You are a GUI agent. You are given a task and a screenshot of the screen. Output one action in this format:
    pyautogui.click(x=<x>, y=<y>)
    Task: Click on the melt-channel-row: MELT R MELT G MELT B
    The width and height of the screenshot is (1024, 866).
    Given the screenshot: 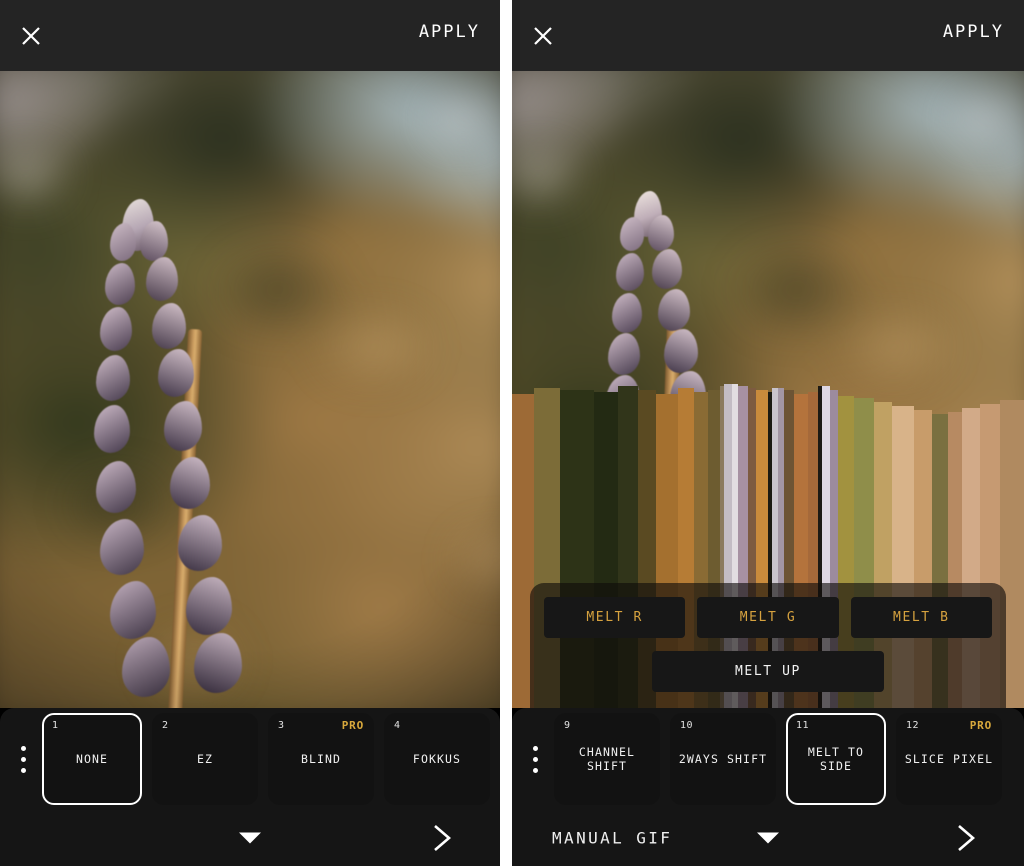 What is the action you would take?
    pyautogui.click(x=768, y=617)
    